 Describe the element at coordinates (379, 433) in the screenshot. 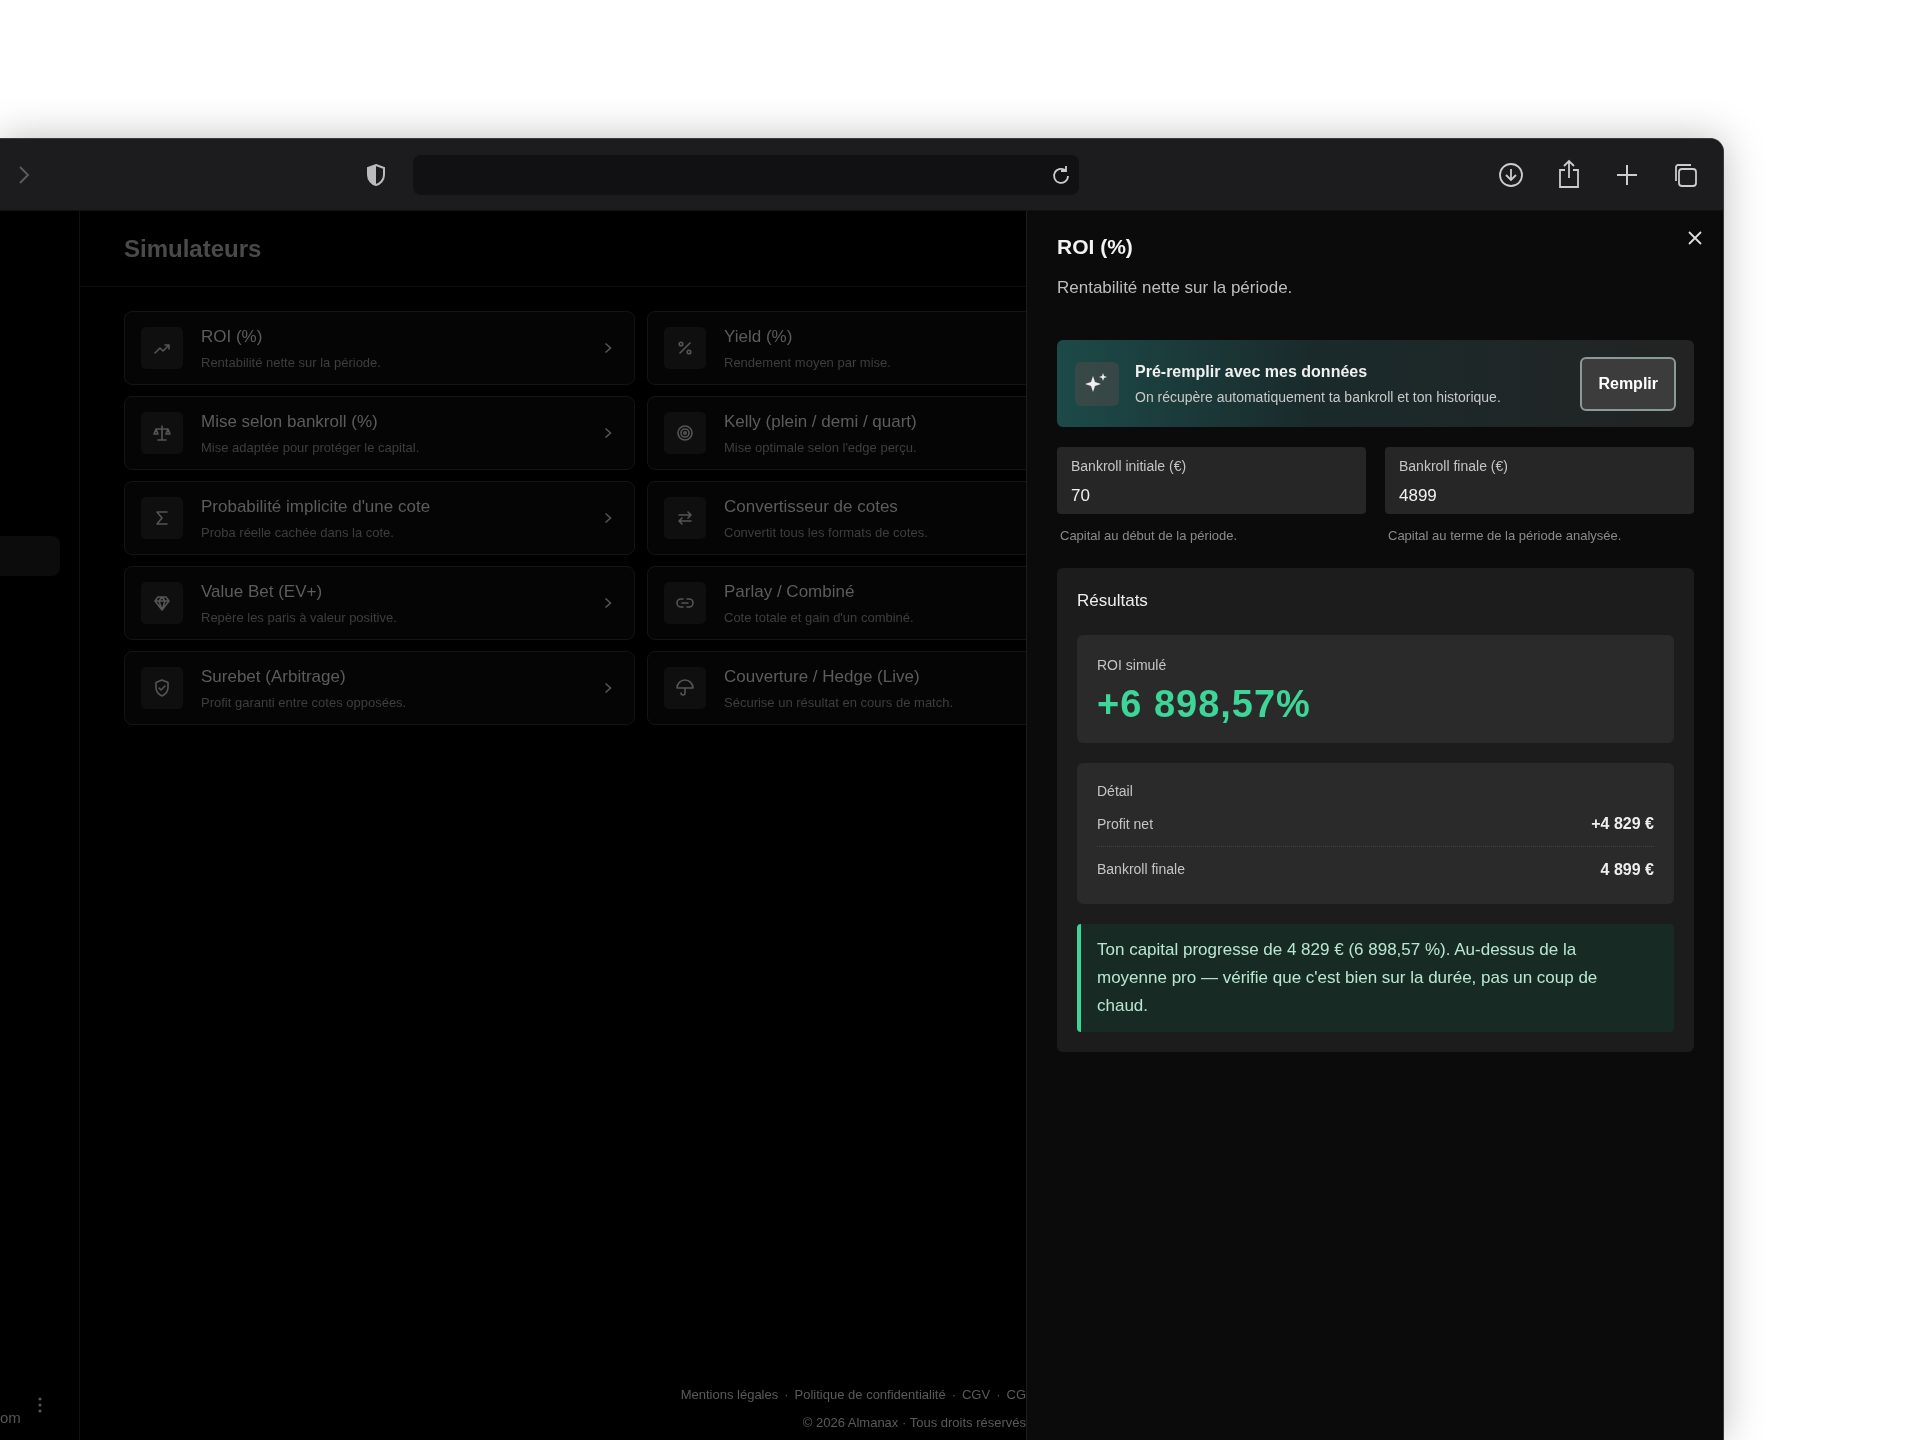

I see `simulator-card: Mise selon bankroll (%) Mise adaptée pour protéger le capital.` at that location.